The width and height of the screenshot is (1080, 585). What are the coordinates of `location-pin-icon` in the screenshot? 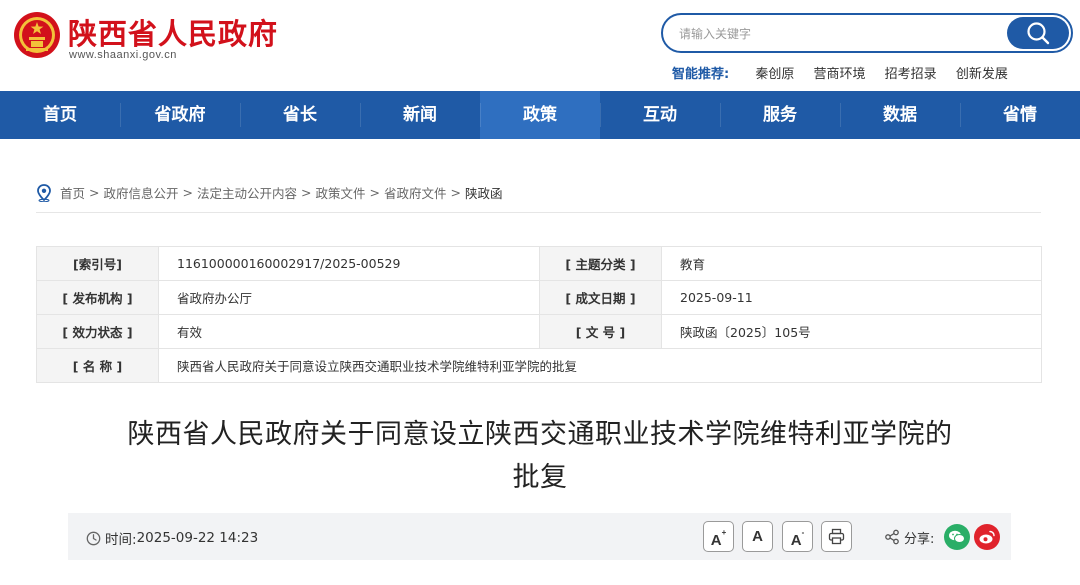 It's located at (44, 192).